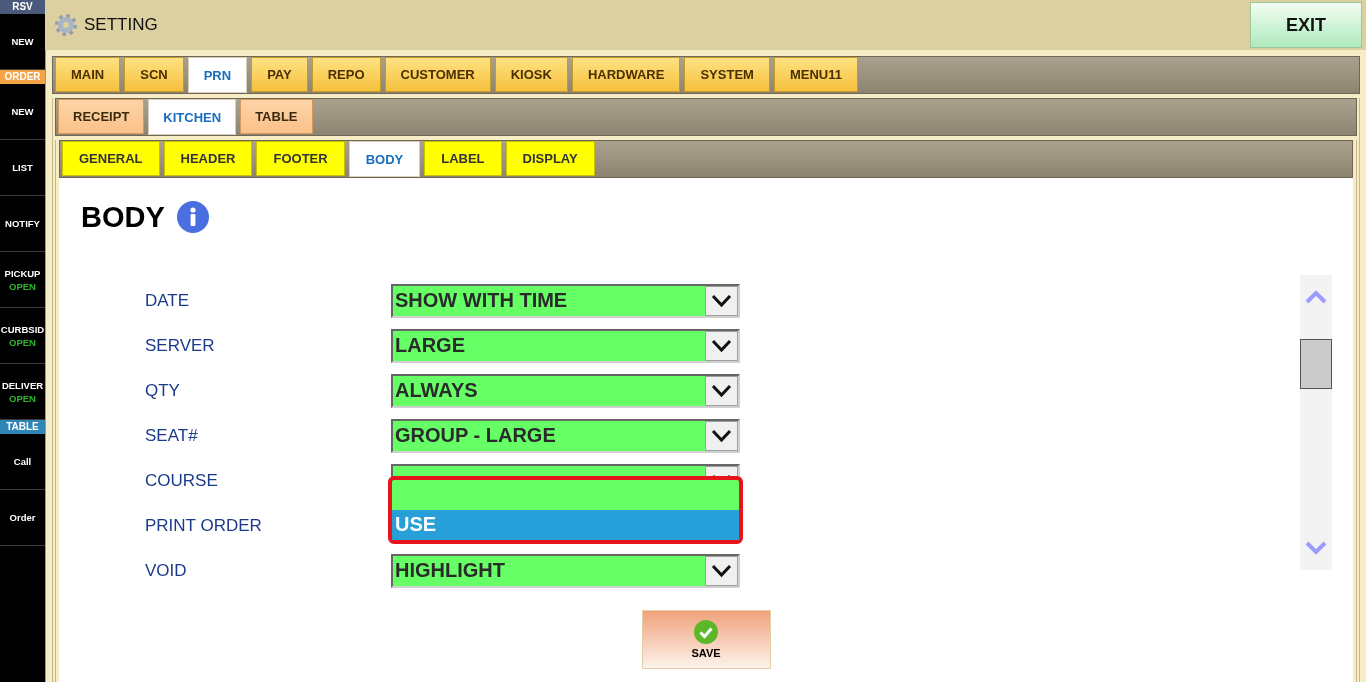  What do you see at coordinates (88, 74) in the screenshot?
I see `tab: MAIN` at bounding box center [88, 74].